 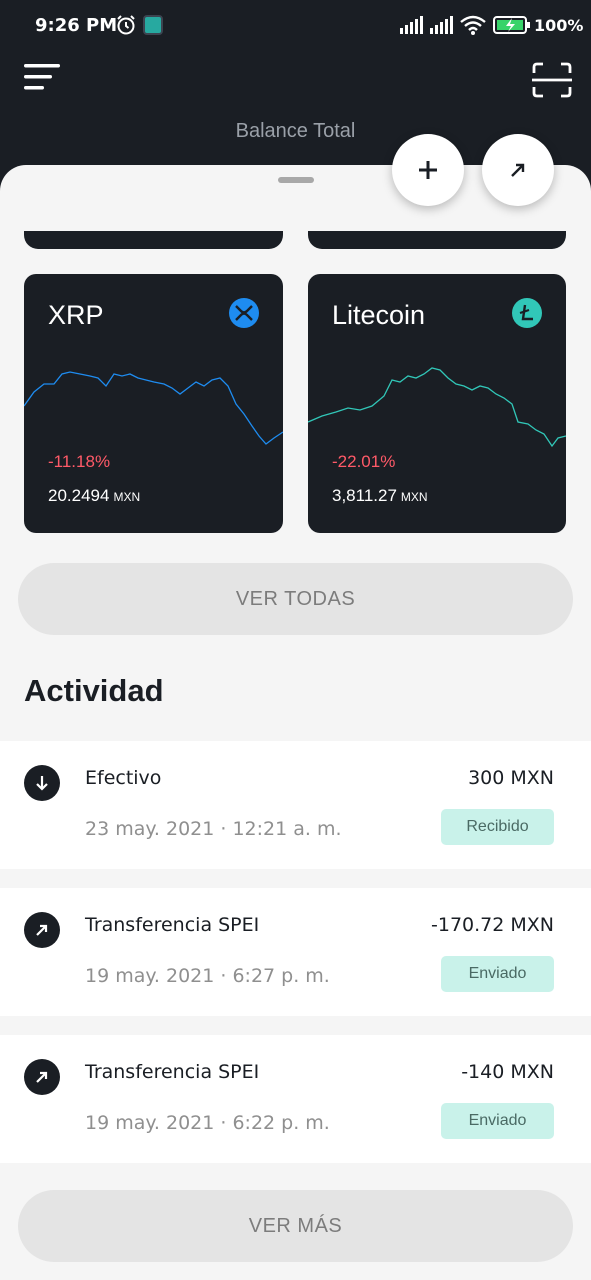 I want to click on coin-value: 3,811.27 MXN, so click(x=380, y=496).